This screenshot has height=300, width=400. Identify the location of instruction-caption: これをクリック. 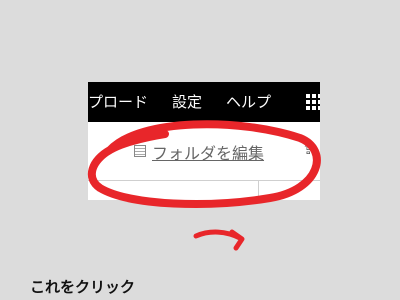
(83, 287).